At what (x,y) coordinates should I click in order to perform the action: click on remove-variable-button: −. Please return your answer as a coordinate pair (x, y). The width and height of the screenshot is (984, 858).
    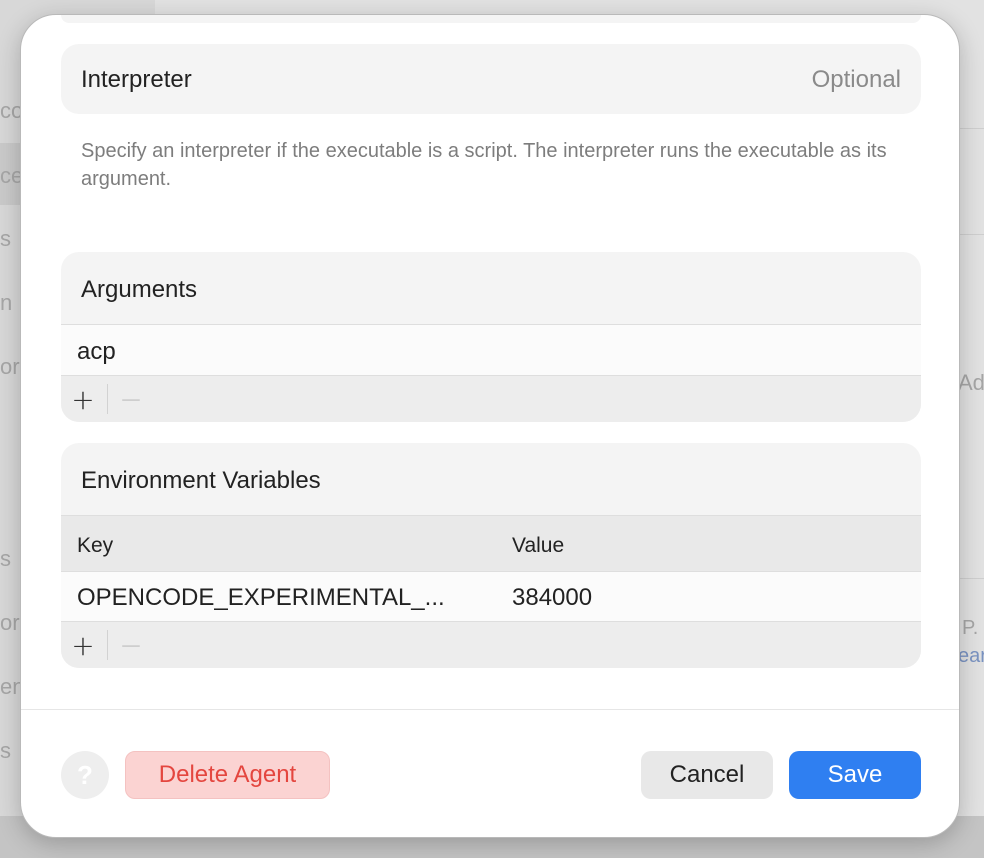
    Looking at the image, I should click on (131, 645).